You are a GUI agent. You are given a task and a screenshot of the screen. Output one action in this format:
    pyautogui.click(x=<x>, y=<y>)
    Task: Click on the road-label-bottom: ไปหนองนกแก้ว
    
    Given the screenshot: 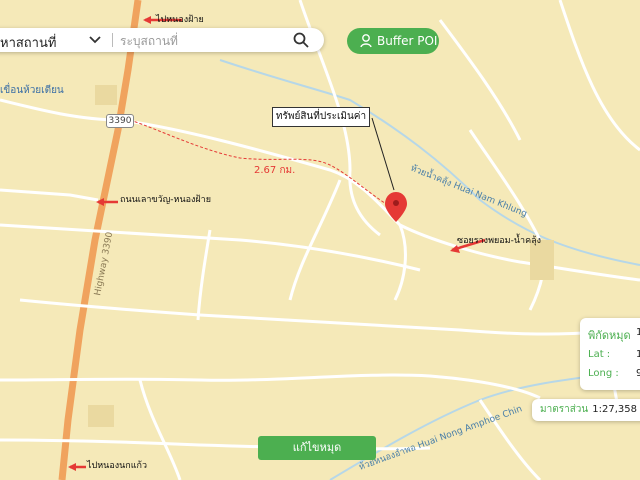 What is the action you would take?
    pyautogui.click(x=117, y=466)
    